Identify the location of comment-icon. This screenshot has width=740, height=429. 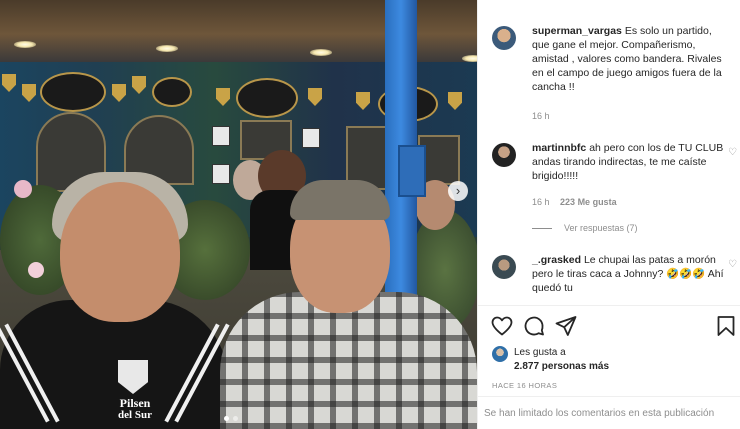
(534, 326).